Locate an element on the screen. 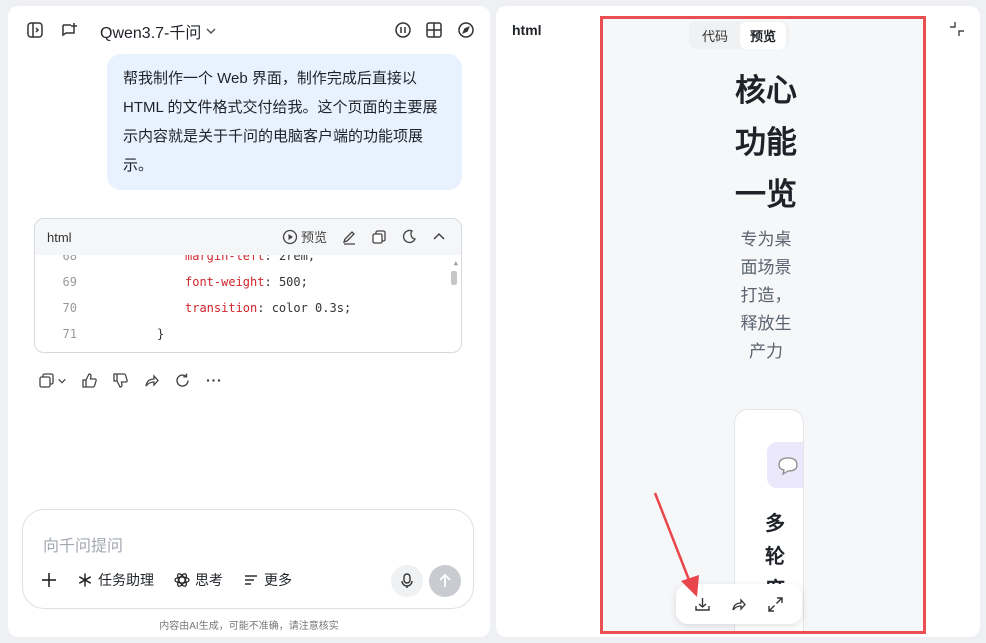 The image size is (986, 643). thumbs-up-icon is located at coordinates (89, 380).